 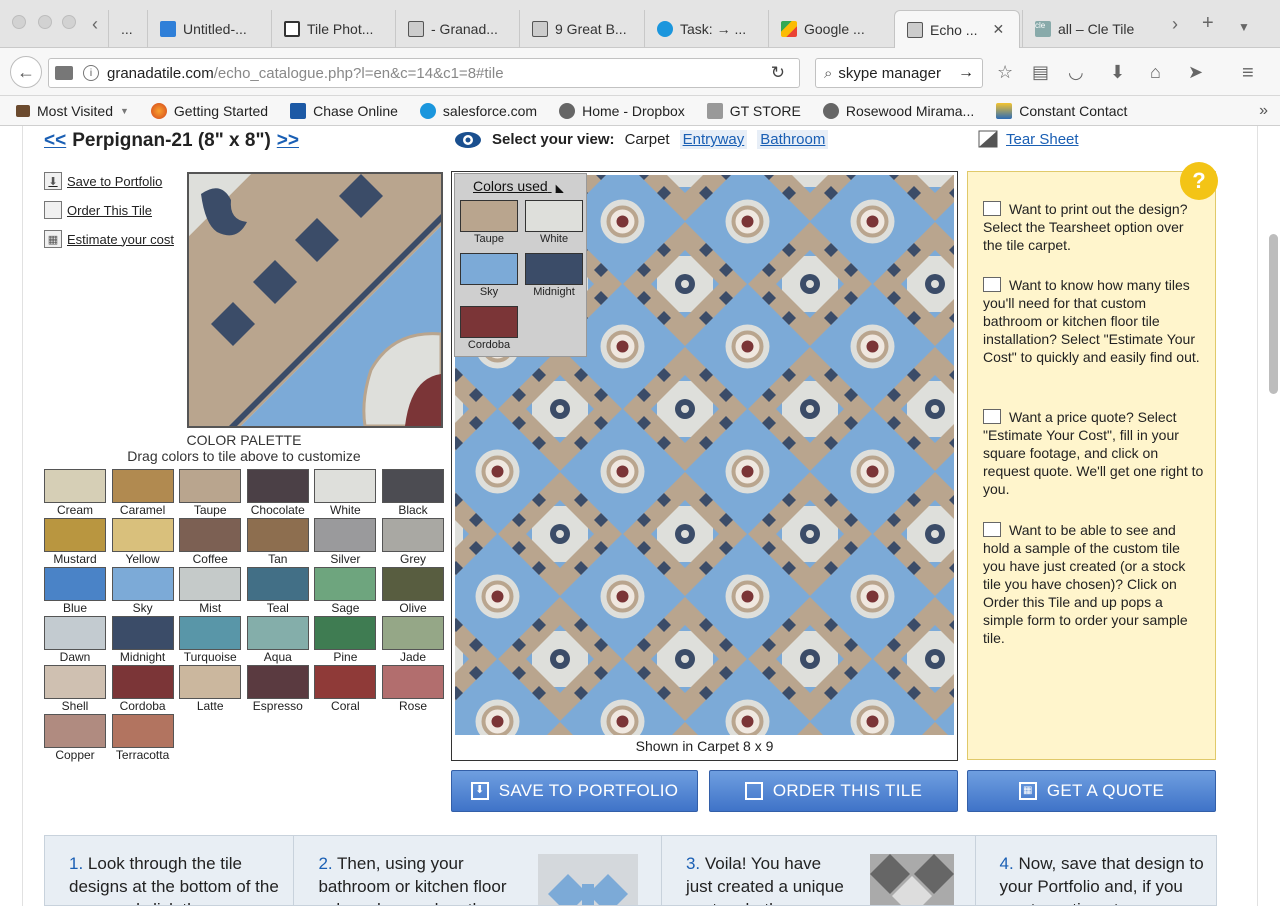 I want to click on search-bar: ⌕ skype manager →, so click(x=899, y=73).